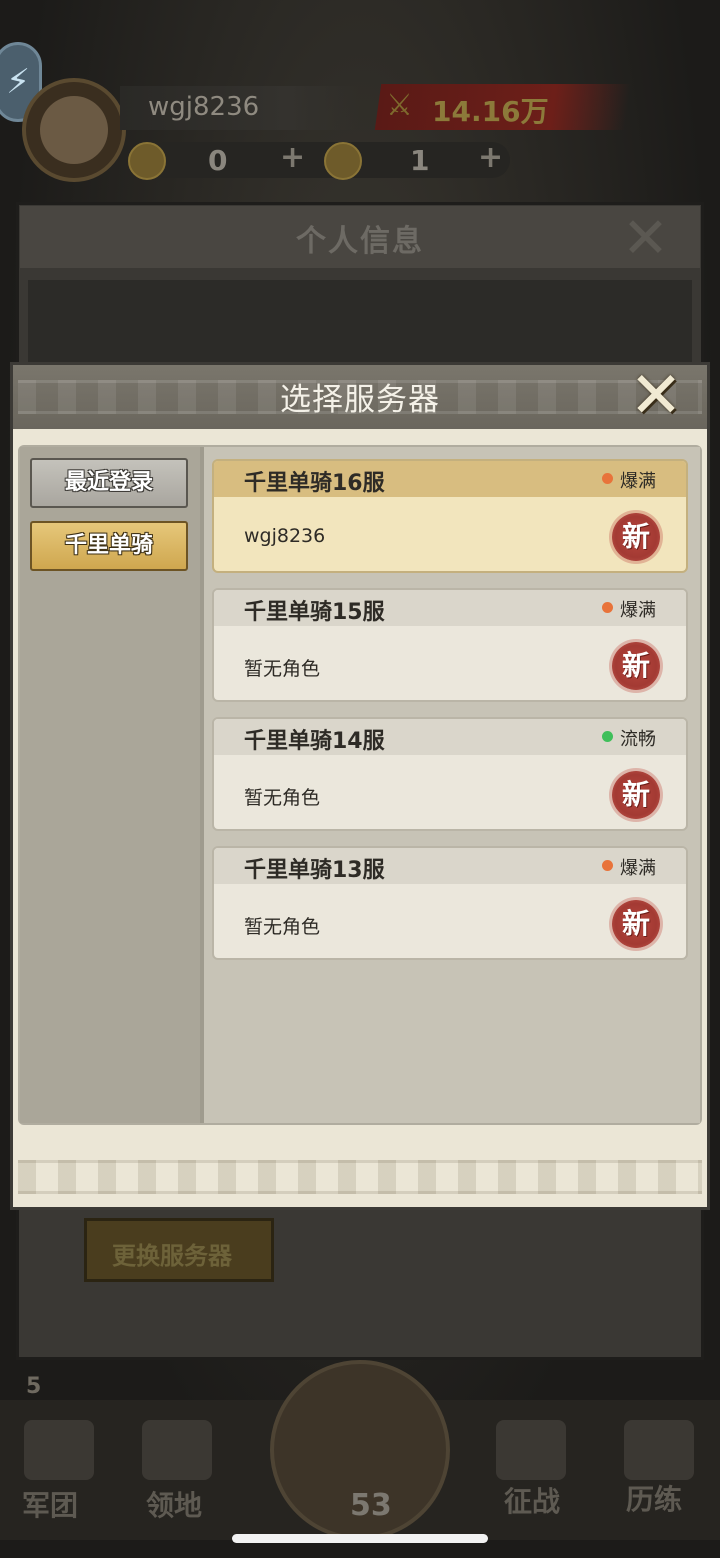  Describe the element at coordinates (360, 325) in the screenshot. I see `personal-info-scene` at that location.